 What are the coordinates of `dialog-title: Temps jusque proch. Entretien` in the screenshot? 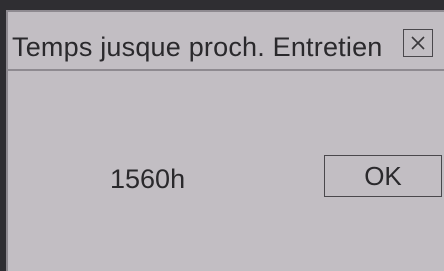 It's located at (197, 47).